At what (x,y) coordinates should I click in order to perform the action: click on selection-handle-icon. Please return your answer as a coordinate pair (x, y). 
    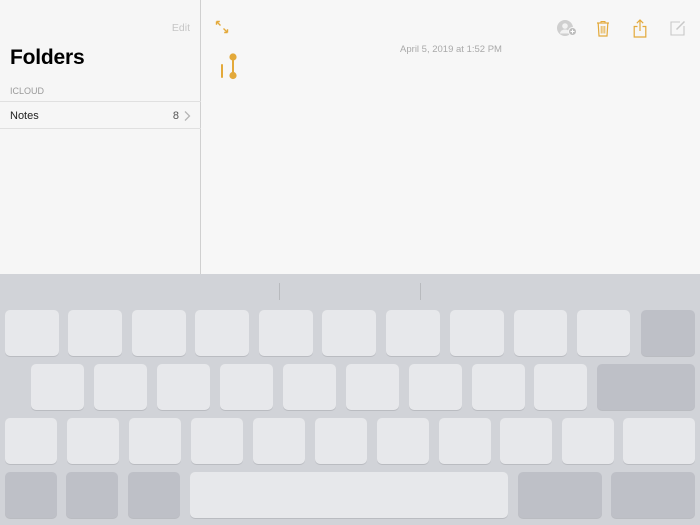
    Looking at the image, I should click on (233, 66).